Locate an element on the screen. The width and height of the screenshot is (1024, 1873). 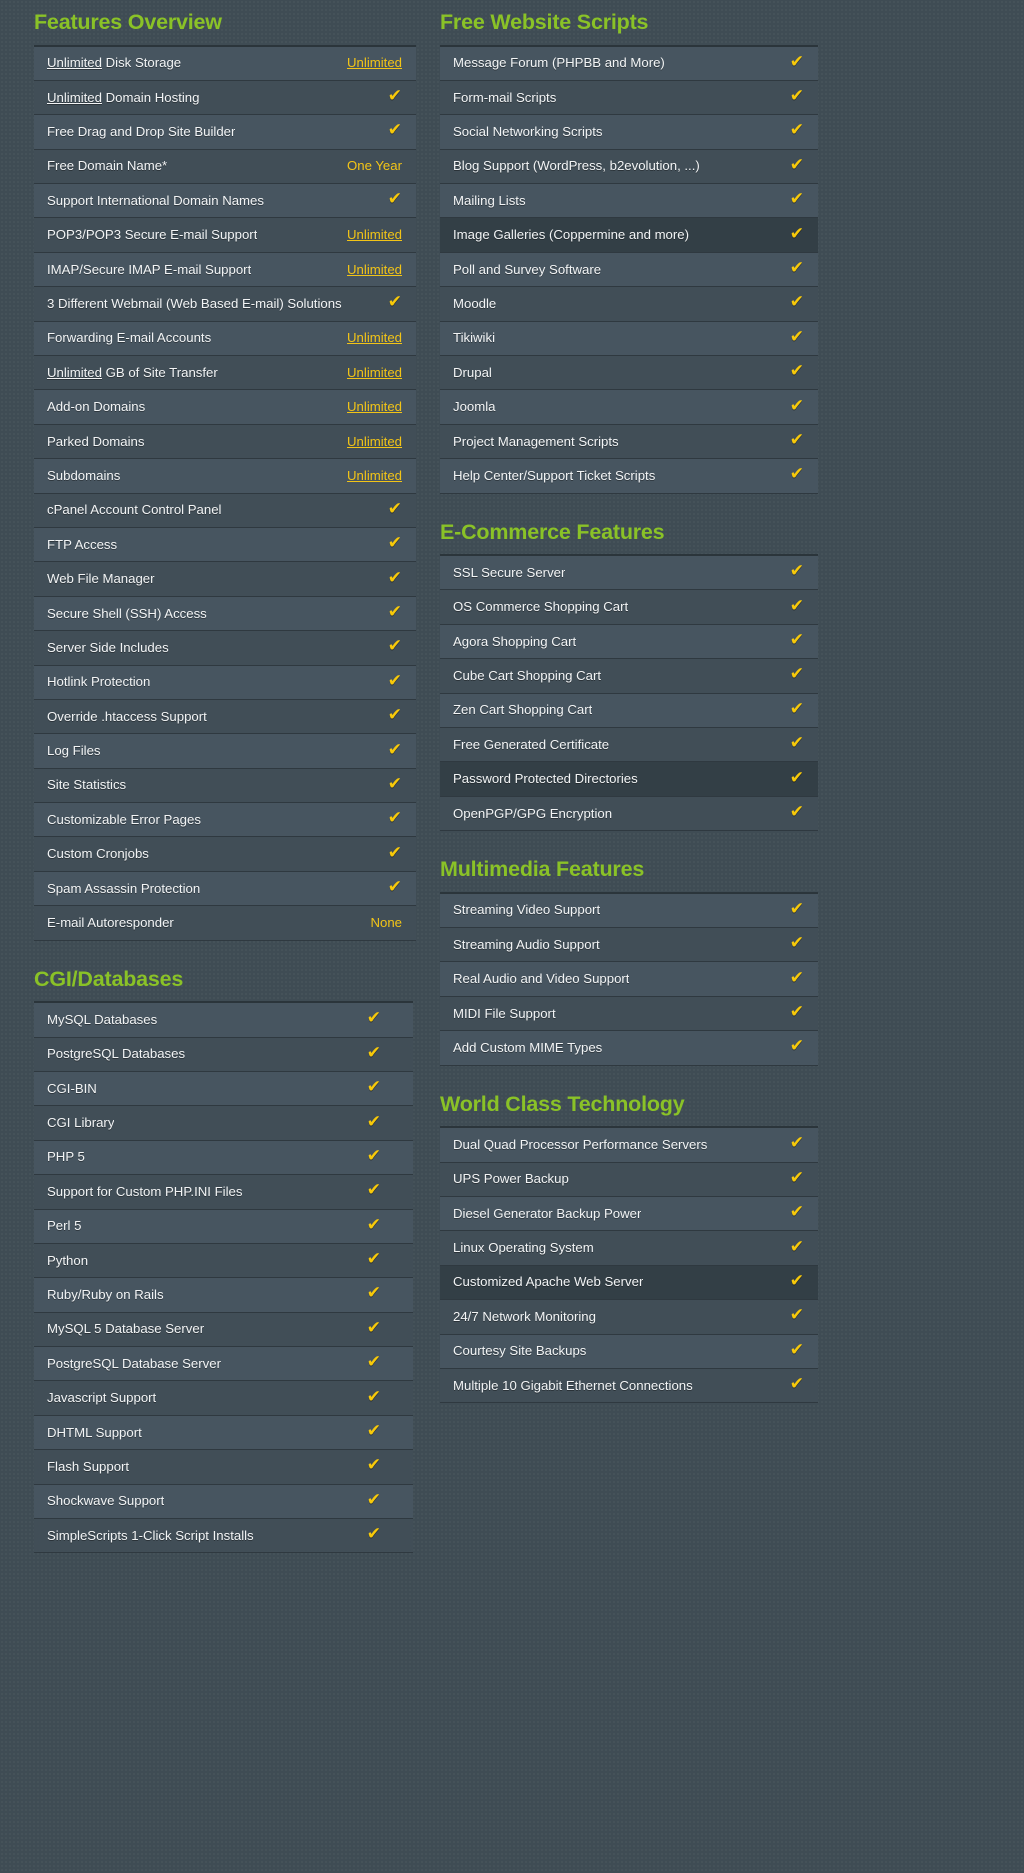
feature-label: Drupal is located at coordinates (472, 372).